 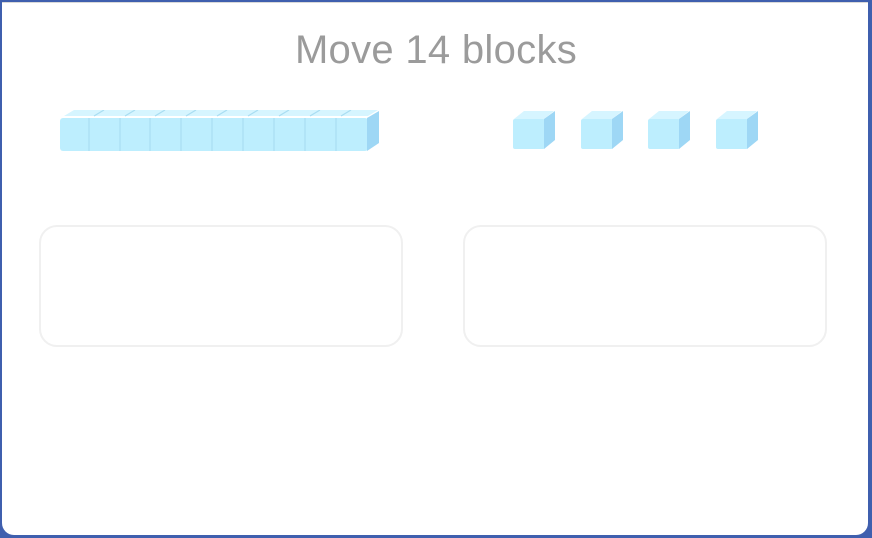 What do you see at coordinates (436, 50) in the screenshot?
I see `instruction-title: Move 14 blocks` at bounding box center [436, 50].